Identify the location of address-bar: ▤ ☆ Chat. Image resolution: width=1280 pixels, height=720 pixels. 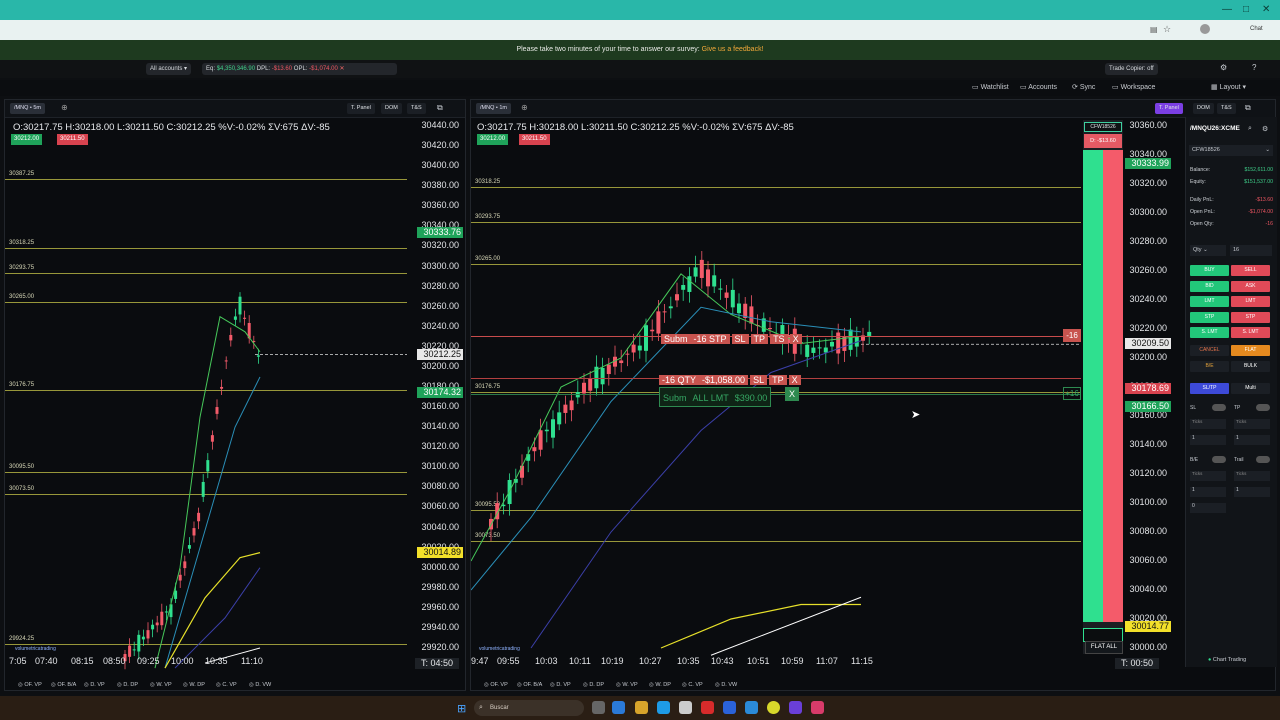
(640, 30).